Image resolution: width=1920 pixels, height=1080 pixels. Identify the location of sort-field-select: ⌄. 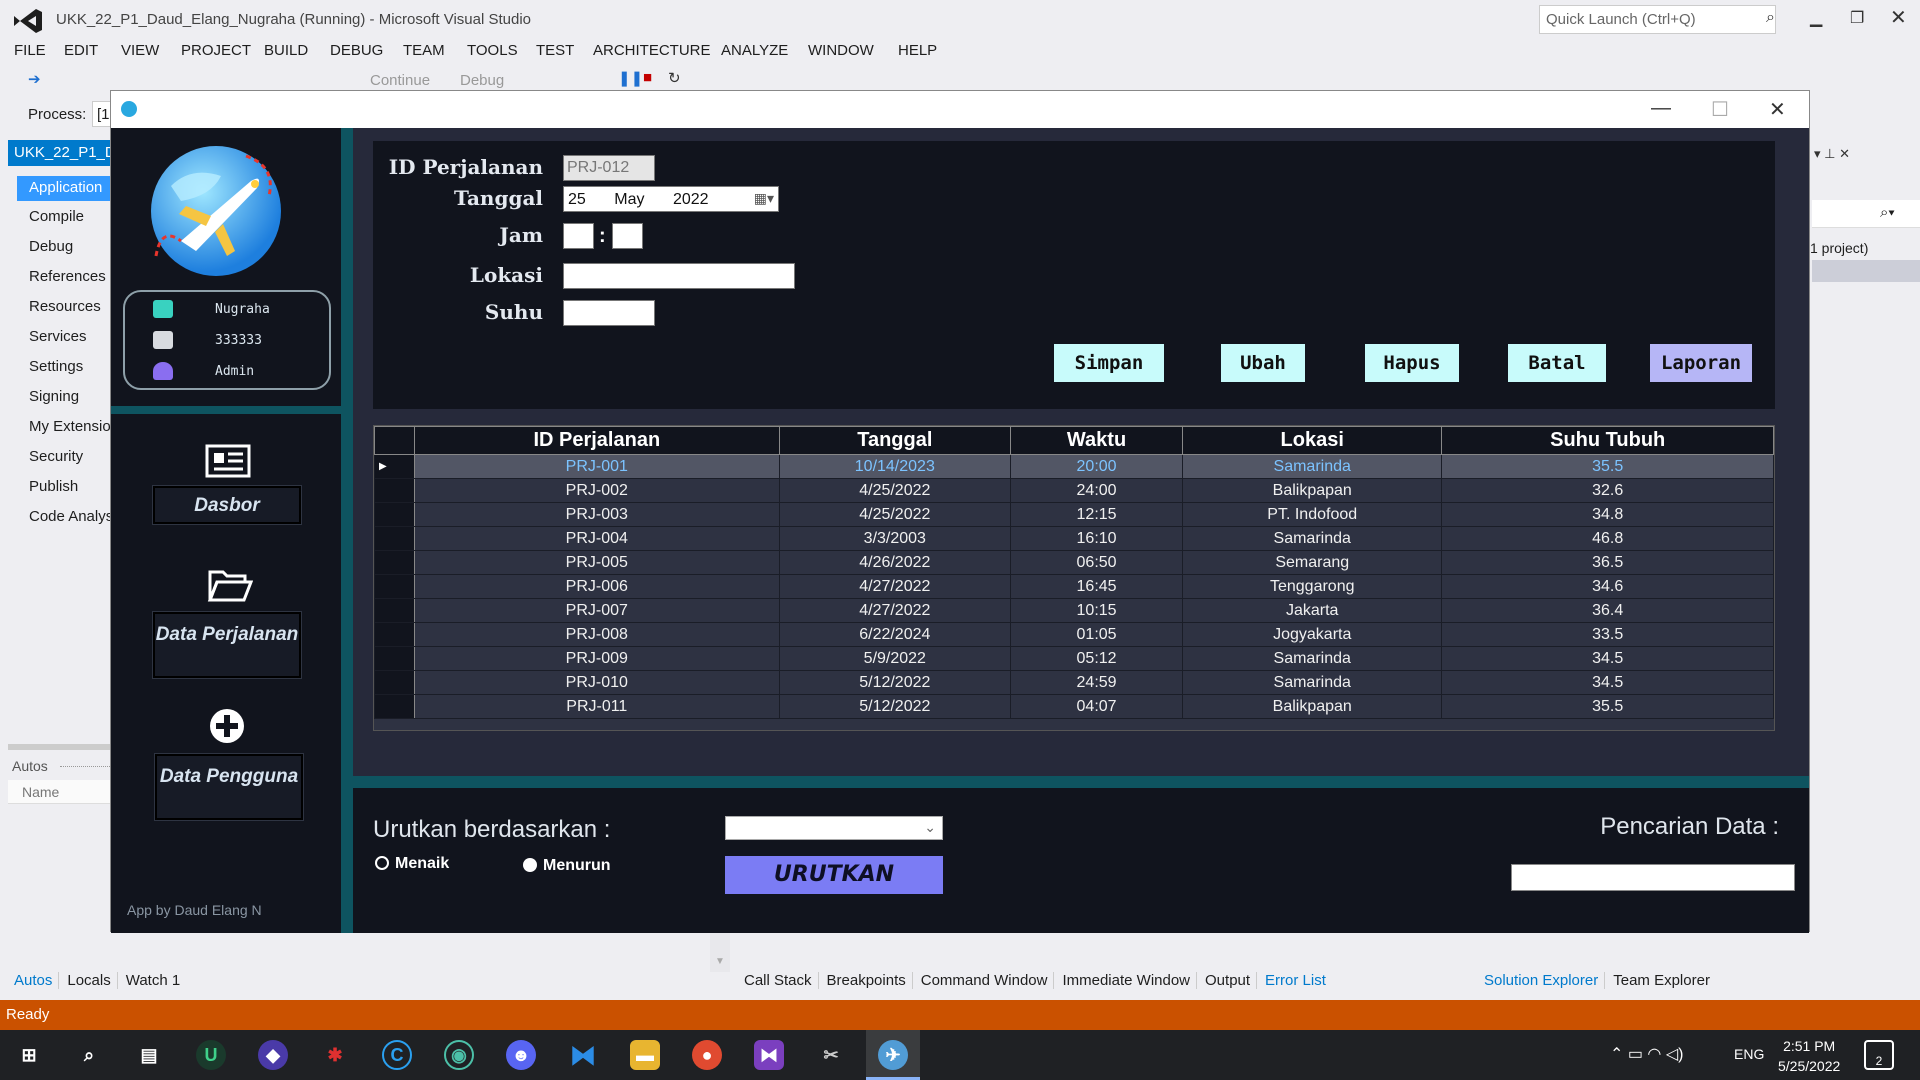
(834, 828).